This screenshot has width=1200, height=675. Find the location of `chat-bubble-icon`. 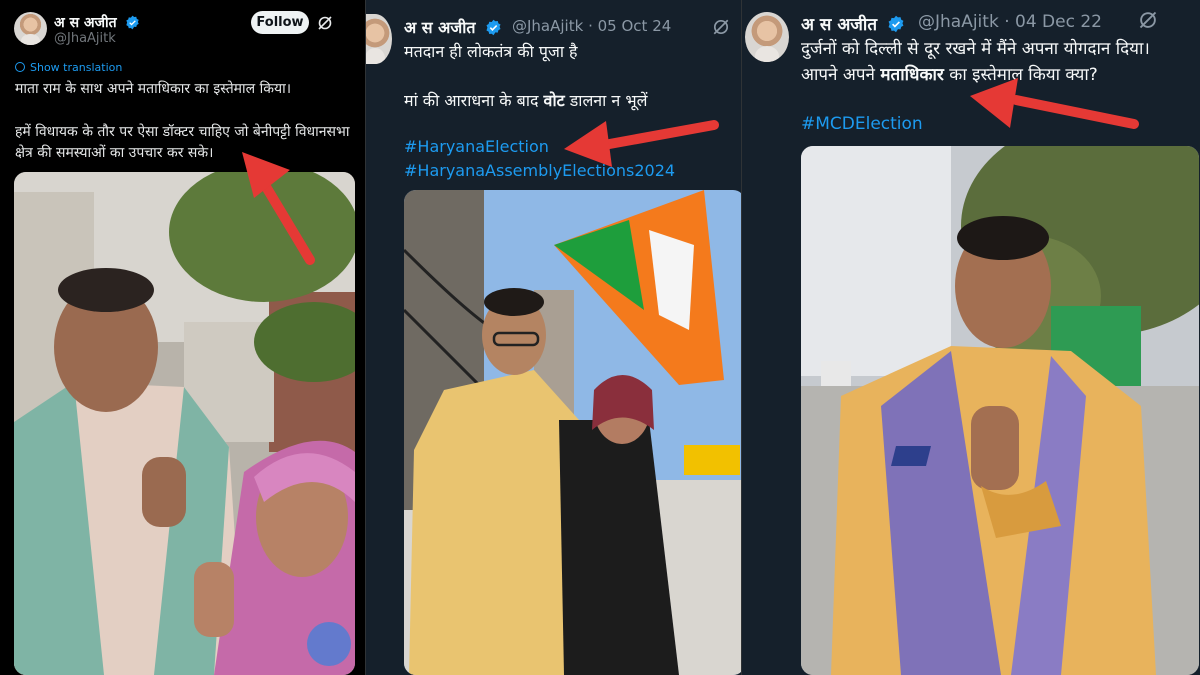

chat-bubble-icon is located at coordinates (329, 644).